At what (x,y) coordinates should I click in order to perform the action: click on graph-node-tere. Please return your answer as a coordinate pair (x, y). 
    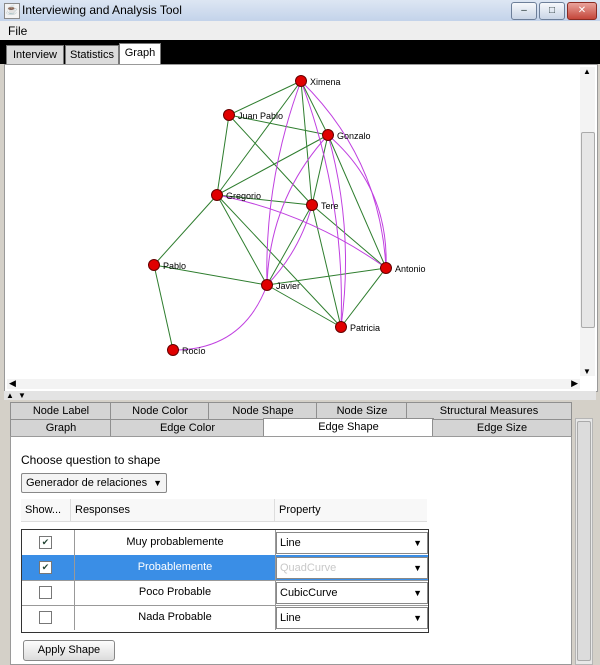
    Looking at the image, I should click on (312, 205).